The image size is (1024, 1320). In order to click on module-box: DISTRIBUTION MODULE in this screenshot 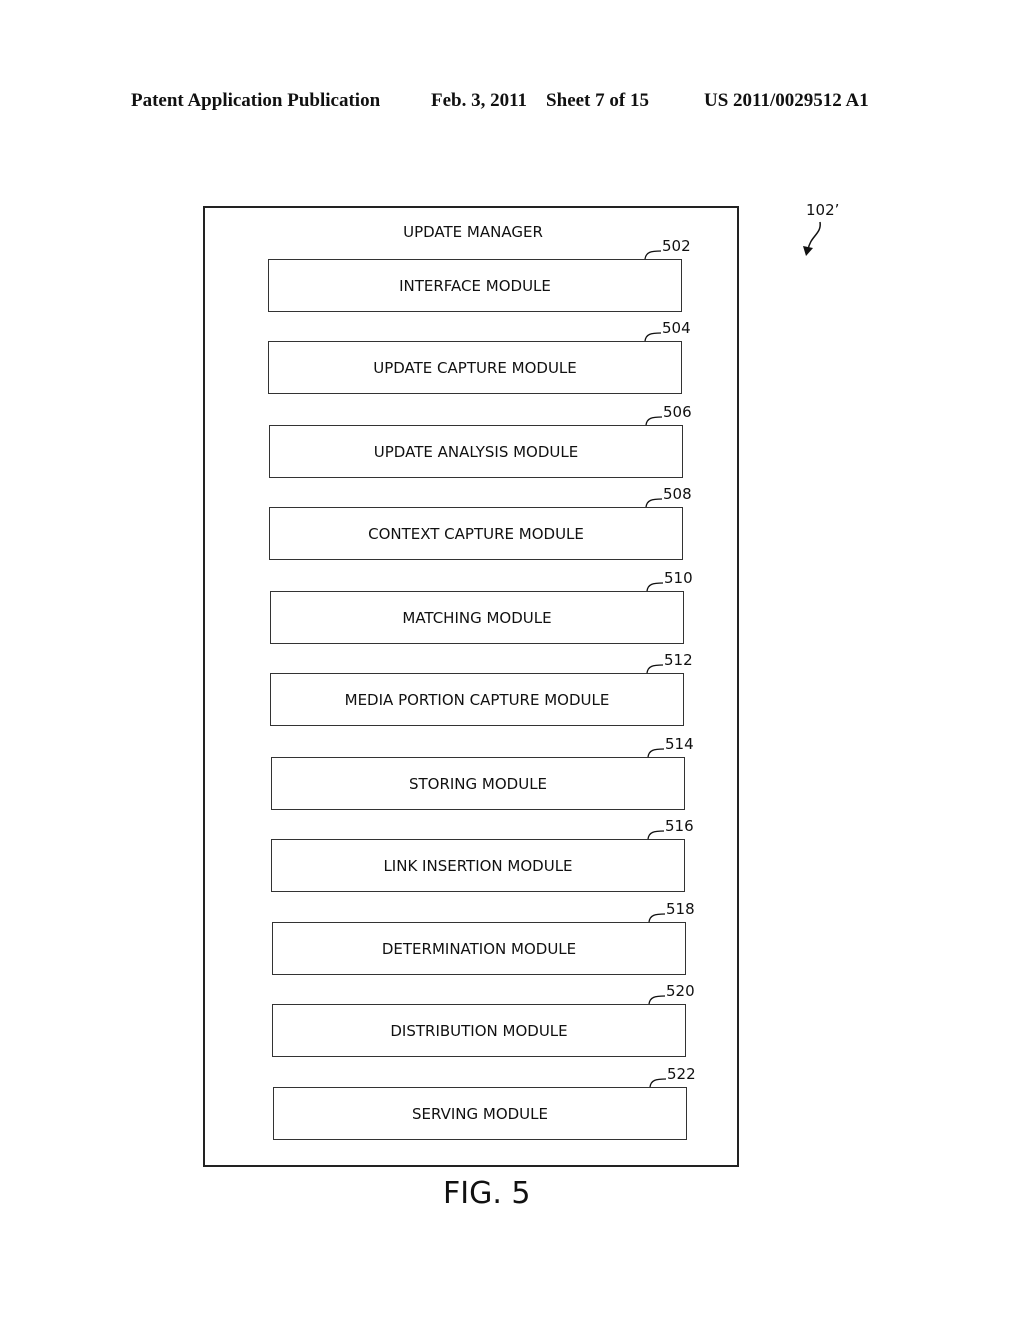, I will do `click(479, 1030)`.